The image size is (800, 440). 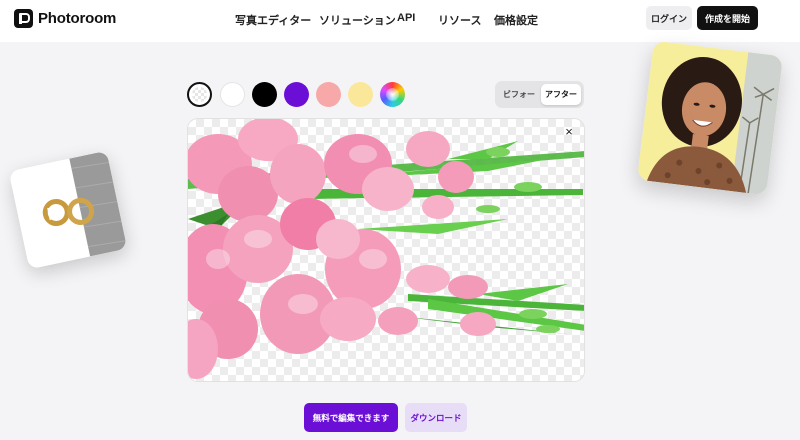 What do you see at coordinates (727, 18) in the screenshot?
I see `start-creating-button: 作成を開始` at bounding box center [727, 18].